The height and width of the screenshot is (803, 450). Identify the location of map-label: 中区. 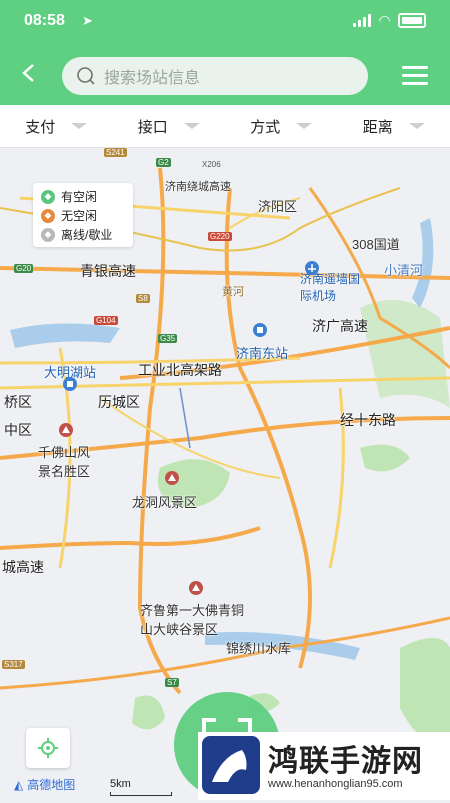
(18, 430).